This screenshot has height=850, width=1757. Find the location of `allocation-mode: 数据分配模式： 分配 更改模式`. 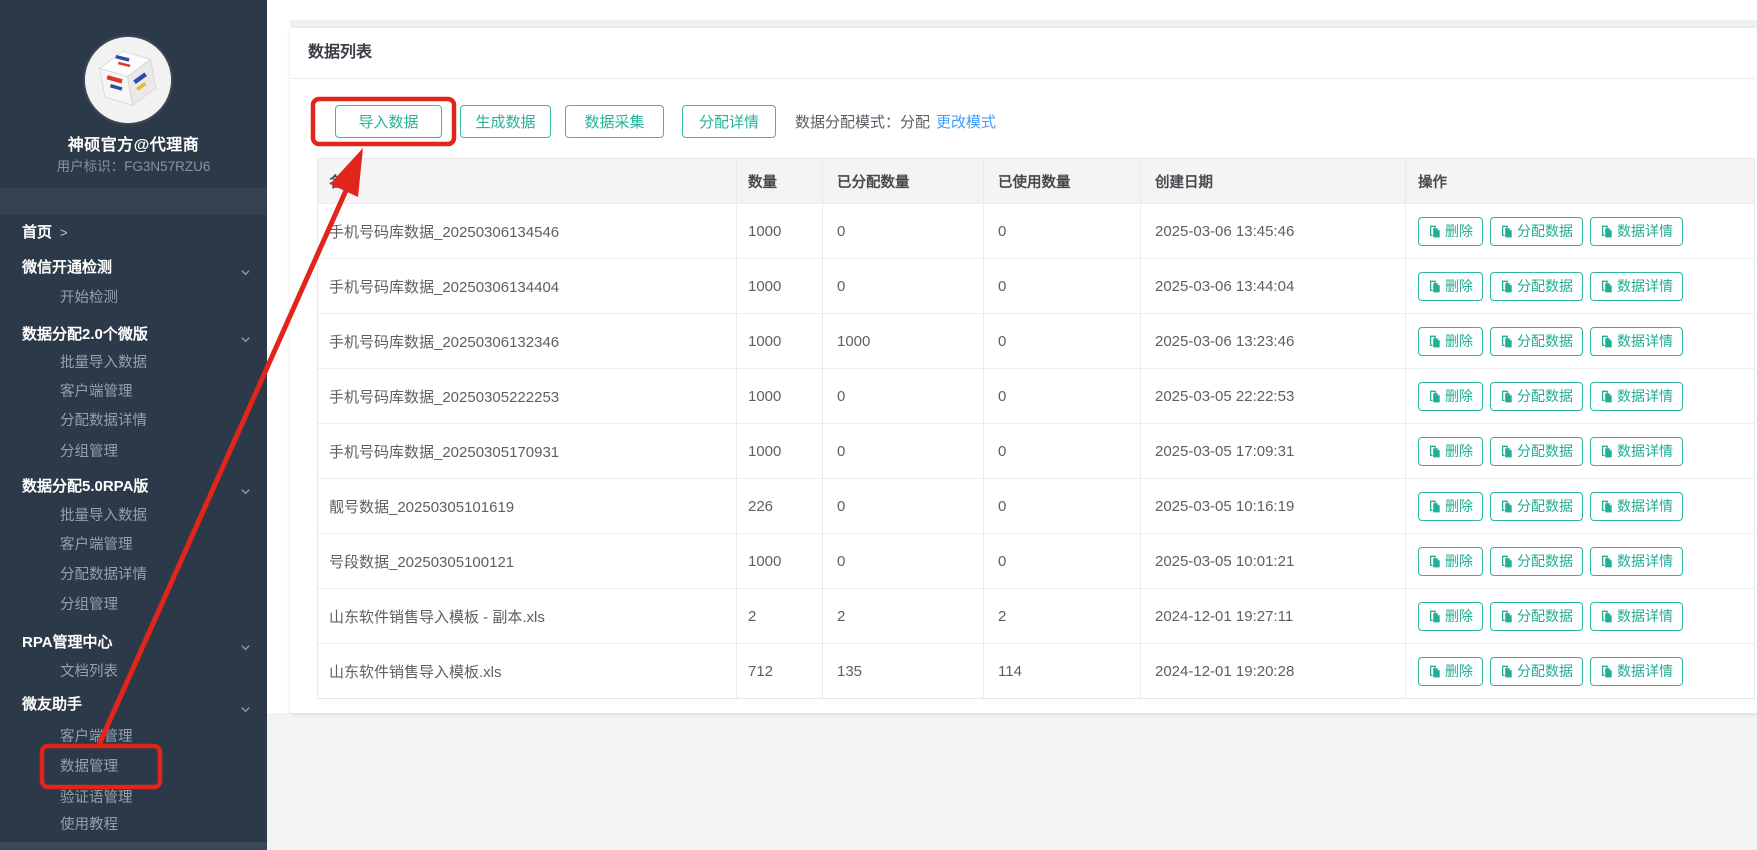

allocation-mode: 数据分配模式： 分配 更改模式 is located at coordinates (895, 121).